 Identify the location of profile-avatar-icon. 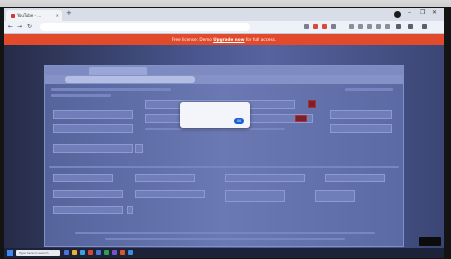
(397, 14).